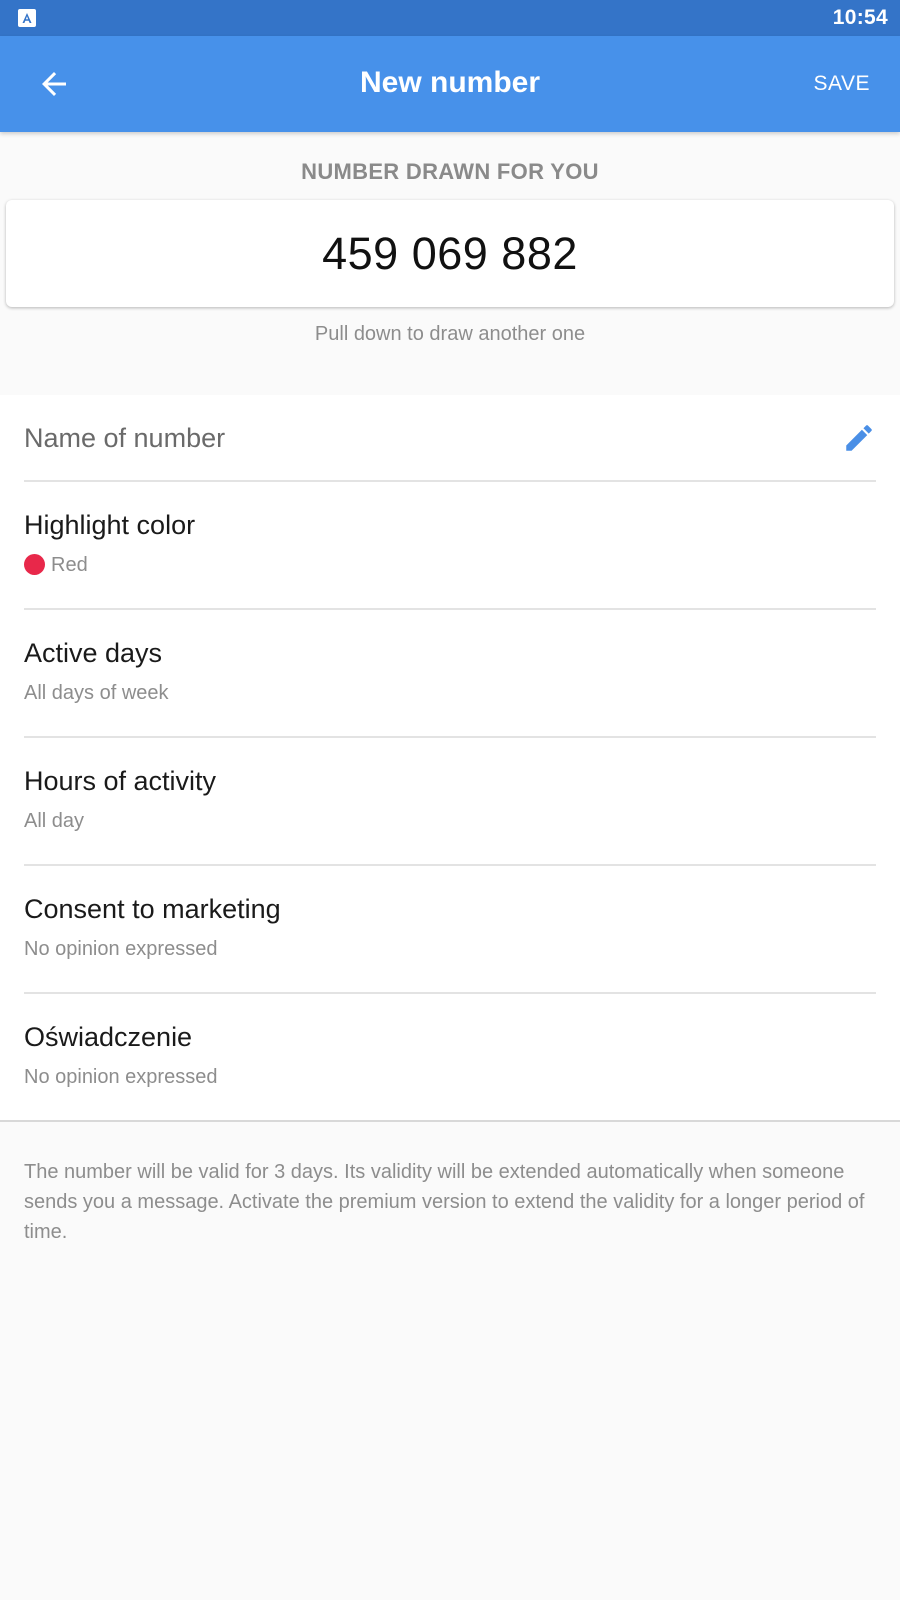 This screenshot has height=1600, width=900. Describe the element at coordinates (860, 17) in the screenshot. I see `status-clock: 10:54` at that location.